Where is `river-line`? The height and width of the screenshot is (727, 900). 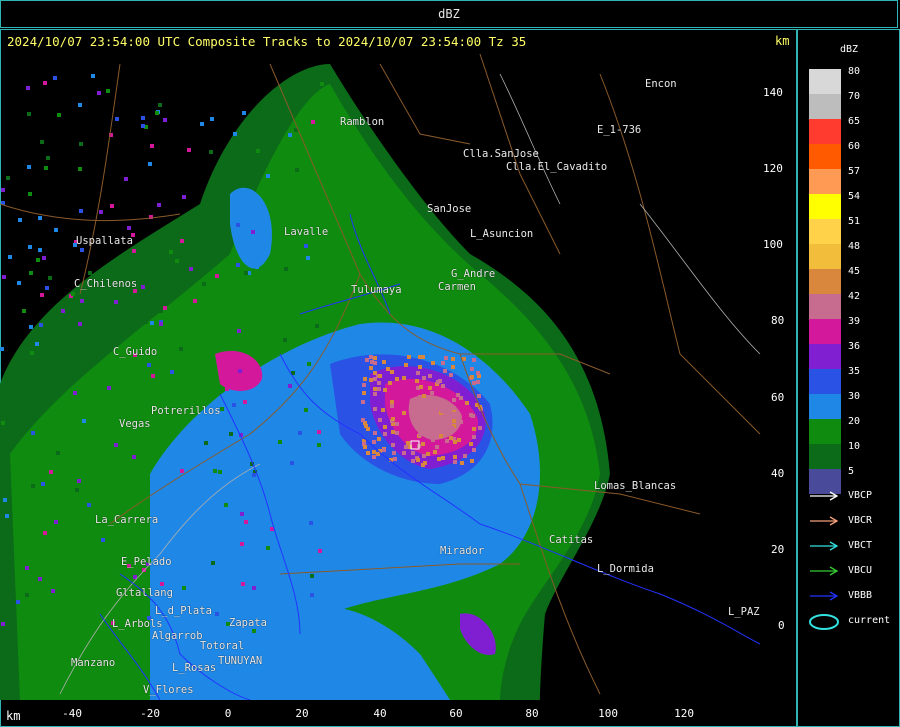 river-line is located at coordinates (530, 139).